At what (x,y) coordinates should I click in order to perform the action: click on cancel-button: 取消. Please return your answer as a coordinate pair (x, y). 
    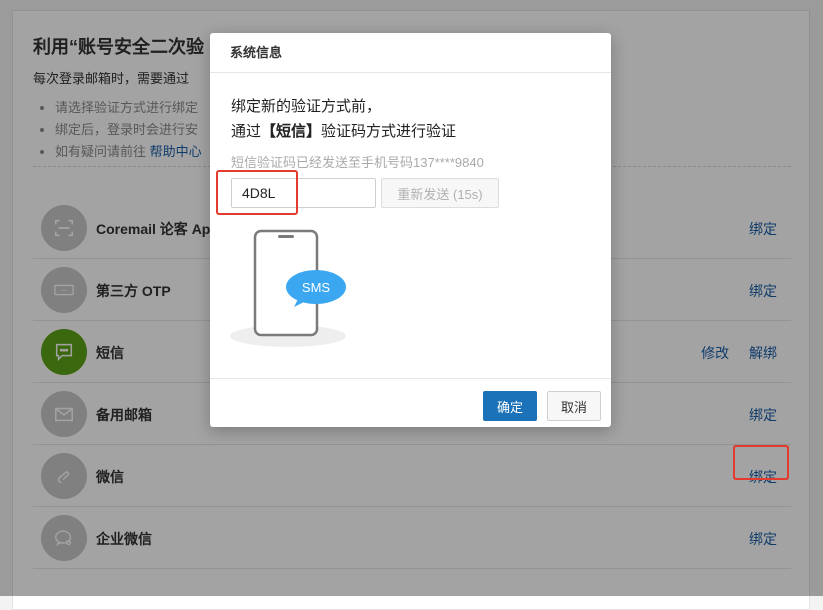
    Looking at the image, I should click on (574, 406).